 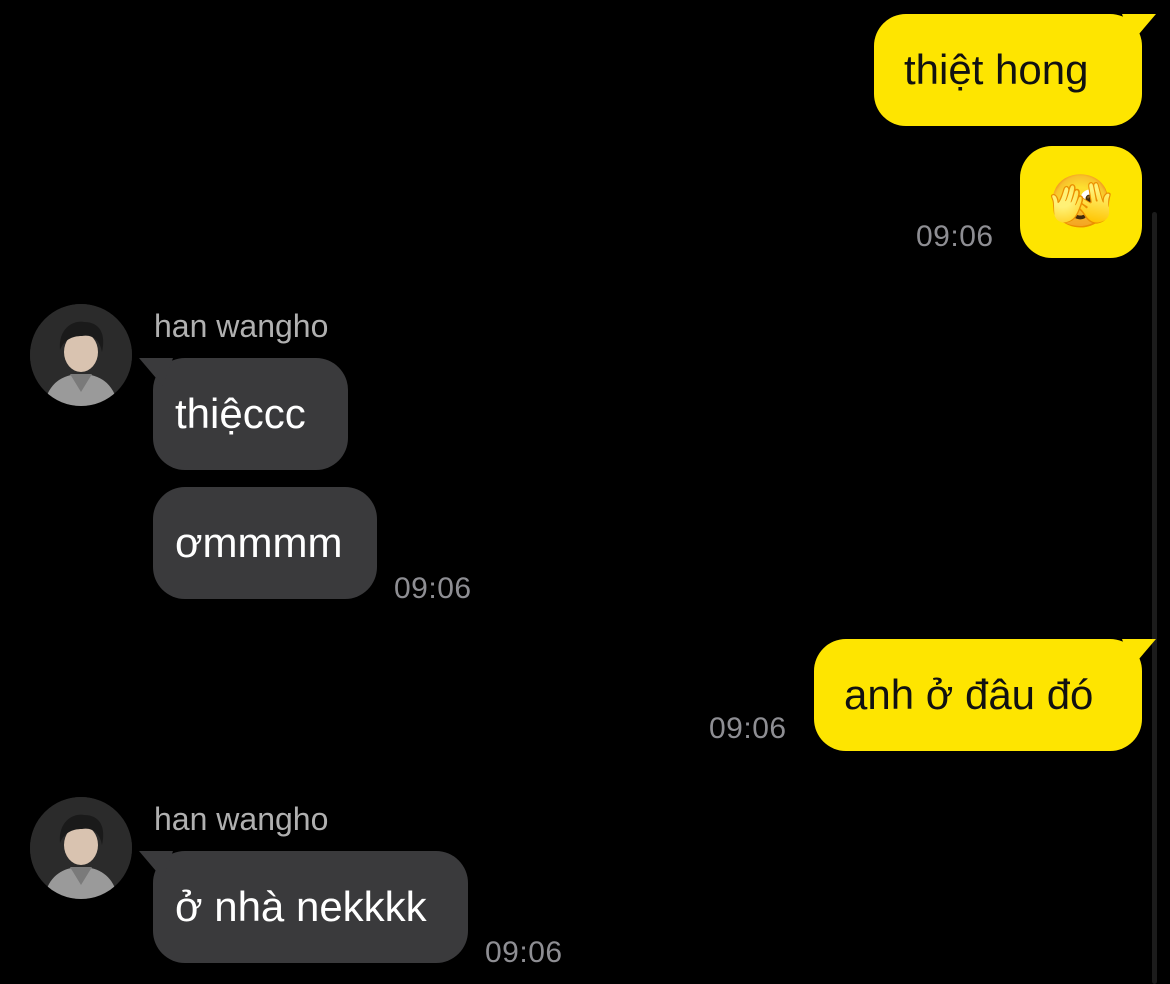 What do you see at coordinates (240, 413) in the screenshot?
I see `message-text: thiệccc` at bounding box center [240, 413].